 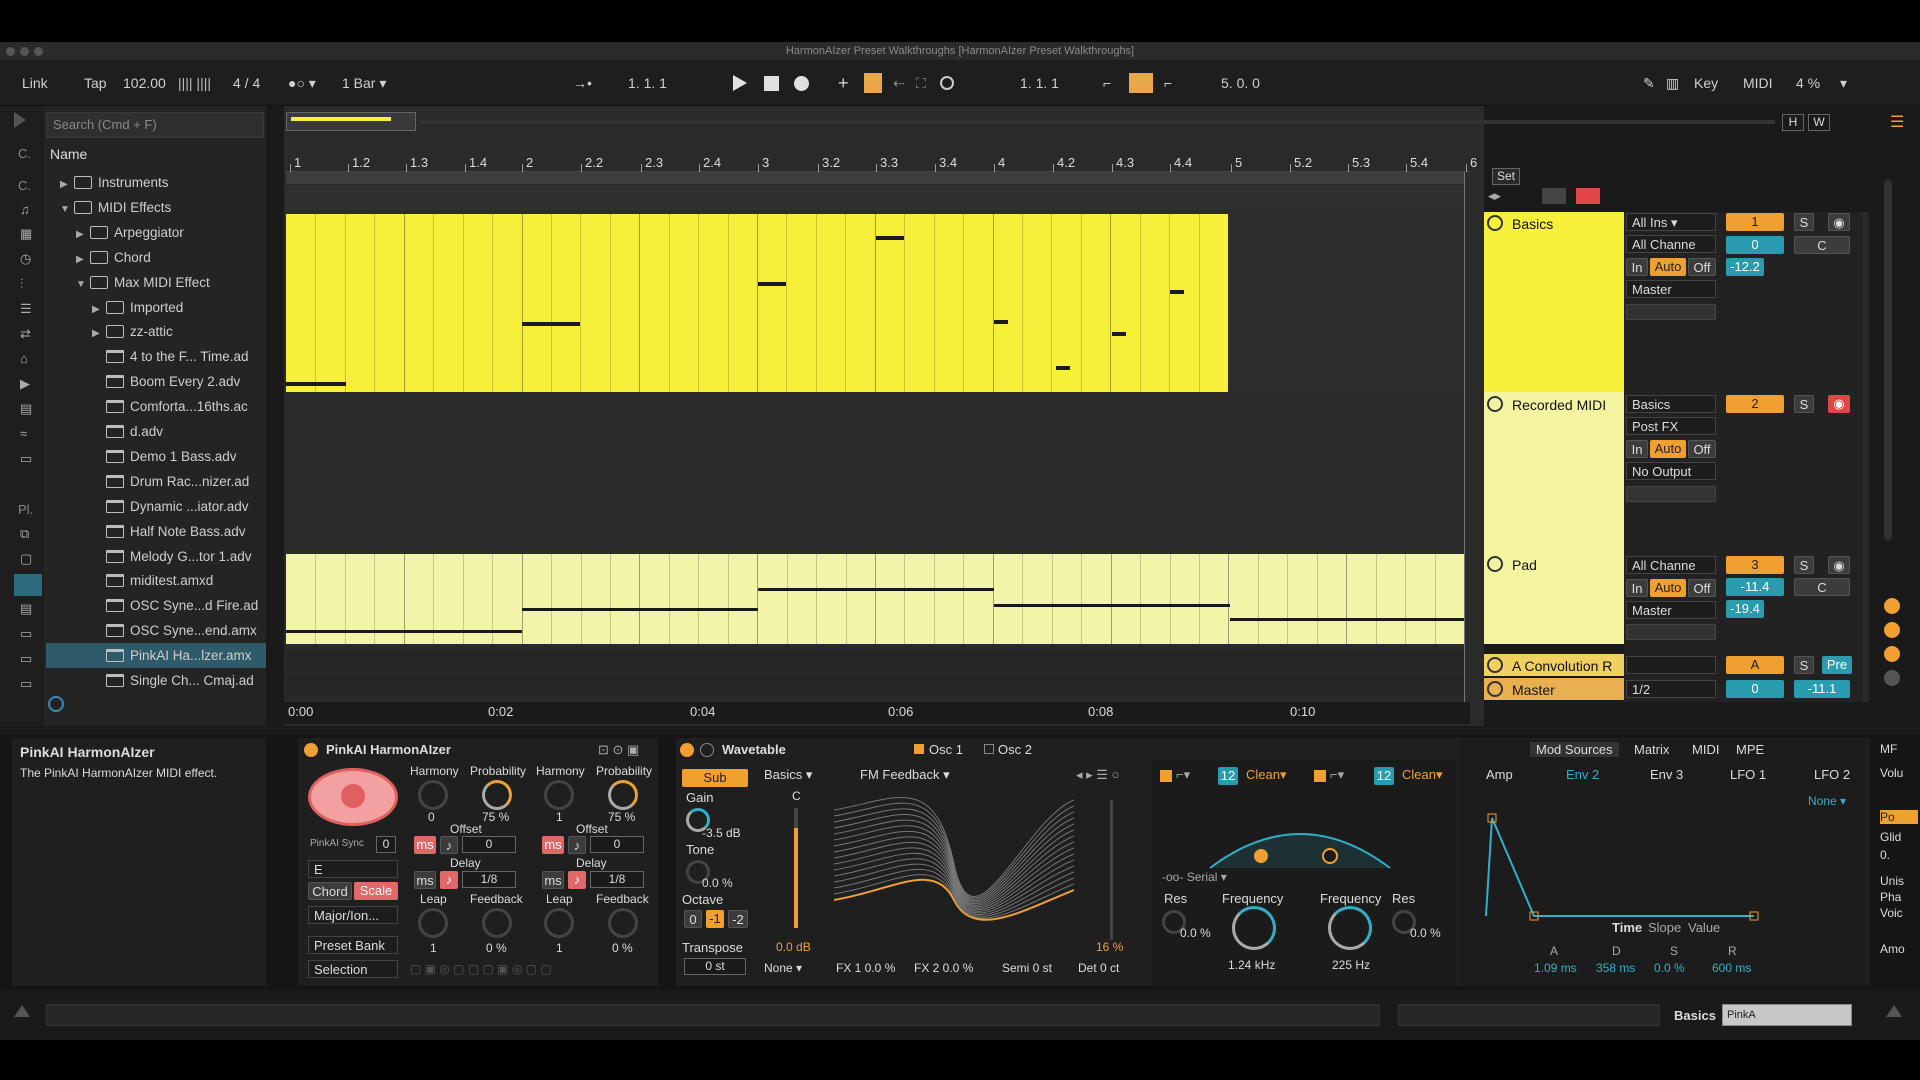 I want to click on returns-toggle-icon, so click(x=1892, y=630).